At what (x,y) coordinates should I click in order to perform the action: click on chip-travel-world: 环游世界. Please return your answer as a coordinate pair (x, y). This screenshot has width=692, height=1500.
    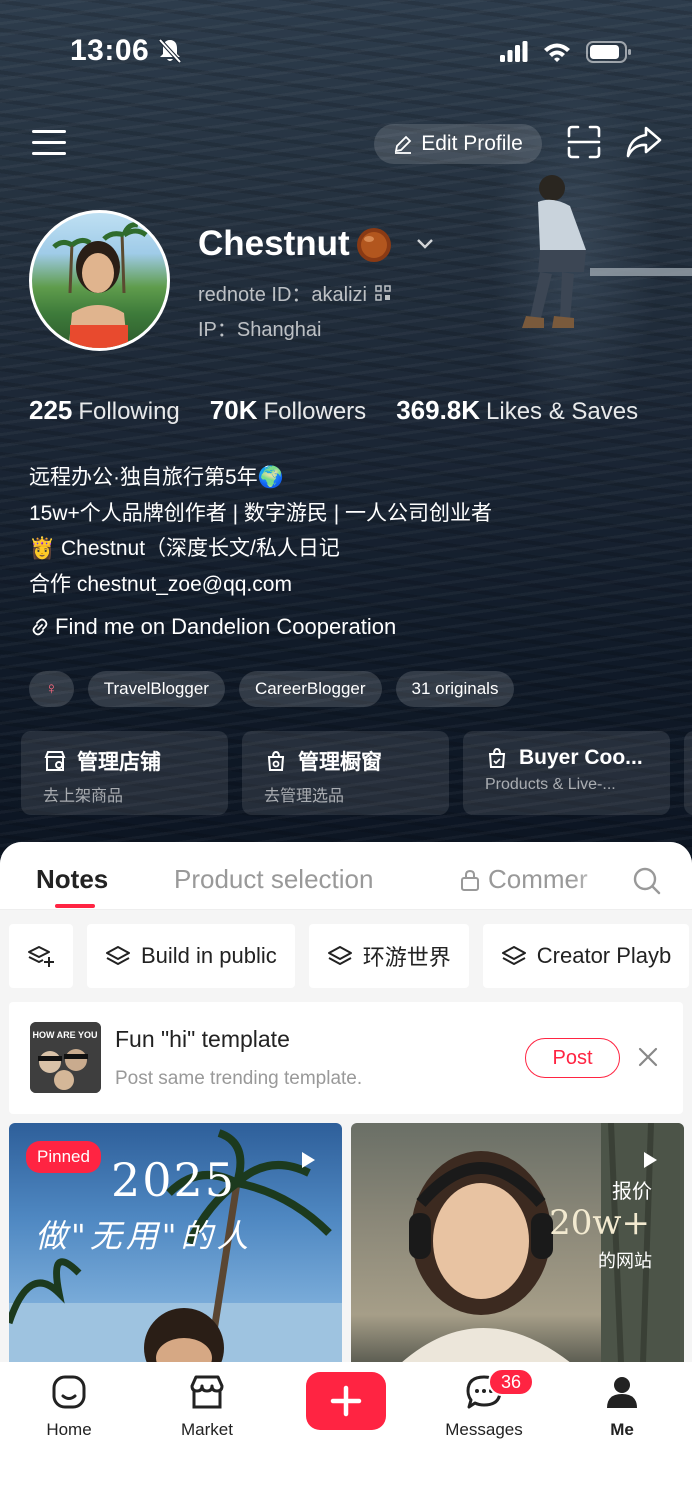
    Looking at the image, I should click on (388, 956).